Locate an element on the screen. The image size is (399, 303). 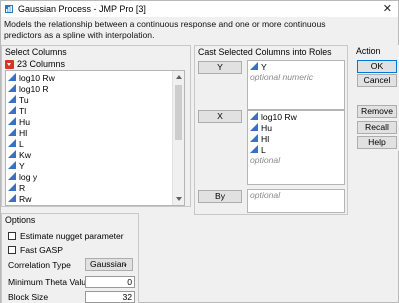
scroll-down-icon is located at coordinates (179, 199).